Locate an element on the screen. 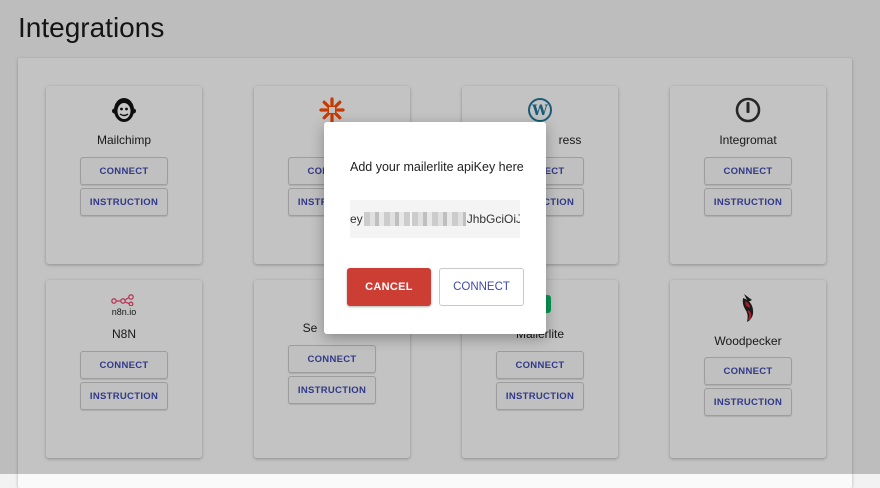 The image size is (880, 488). api-key-input: ey JhbGciOiJ is located at coordinates (435, 219).